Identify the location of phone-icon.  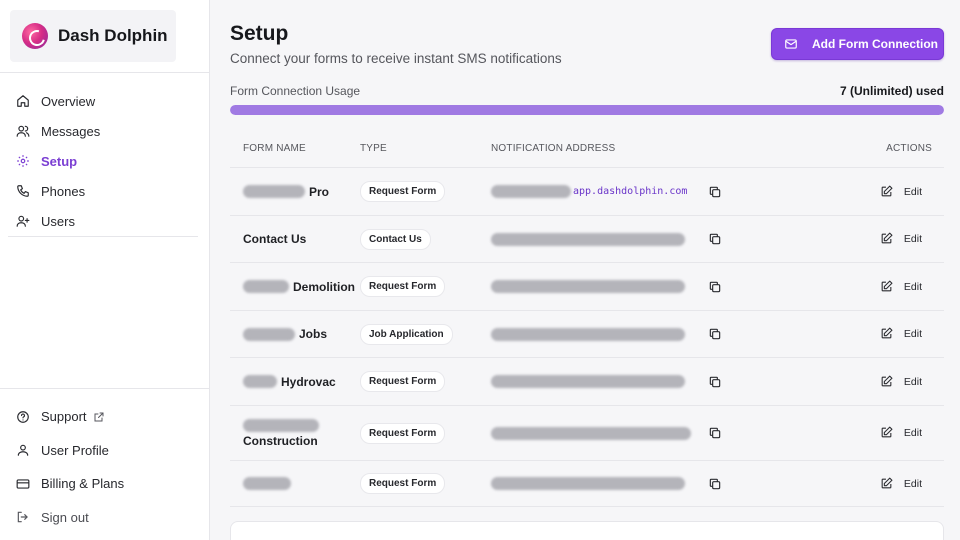
(23, 191).